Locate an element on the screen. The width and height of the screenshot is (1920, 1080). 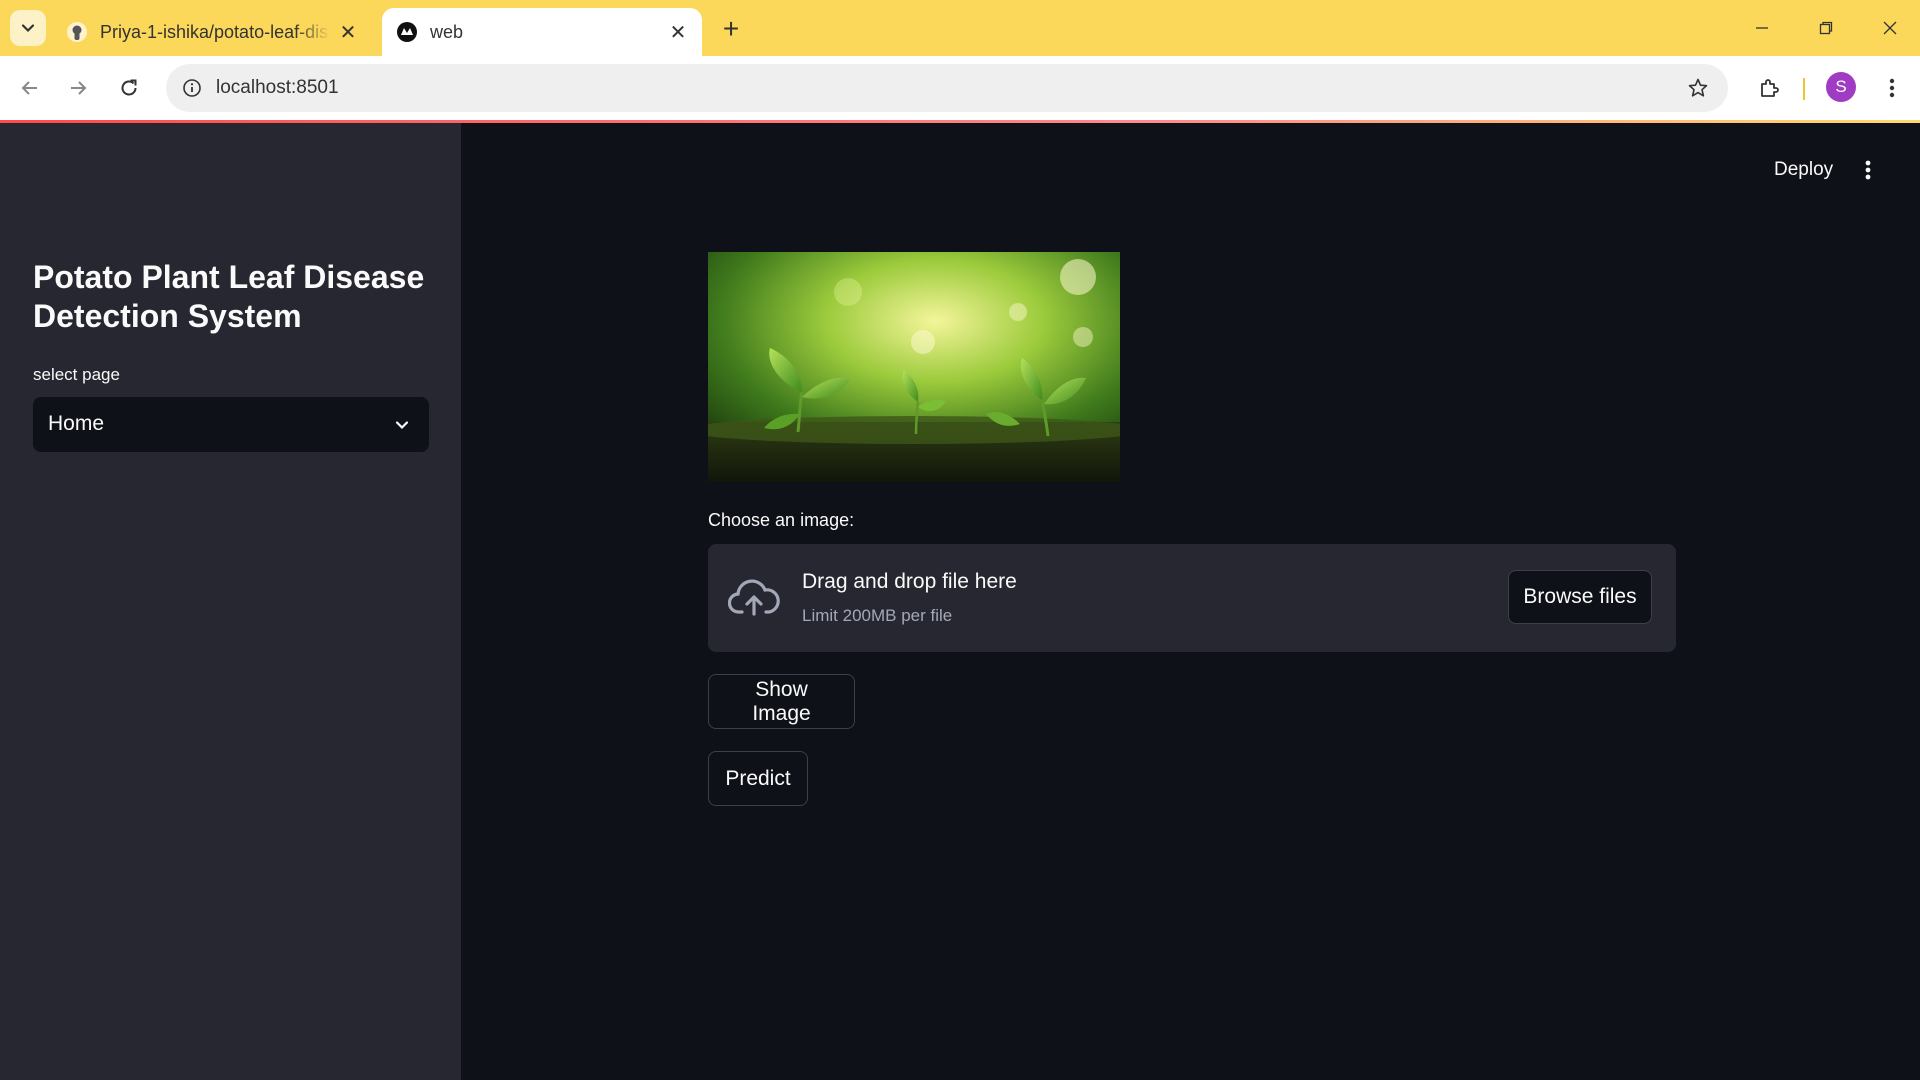
reload-button is located at coordinates (129, 88).